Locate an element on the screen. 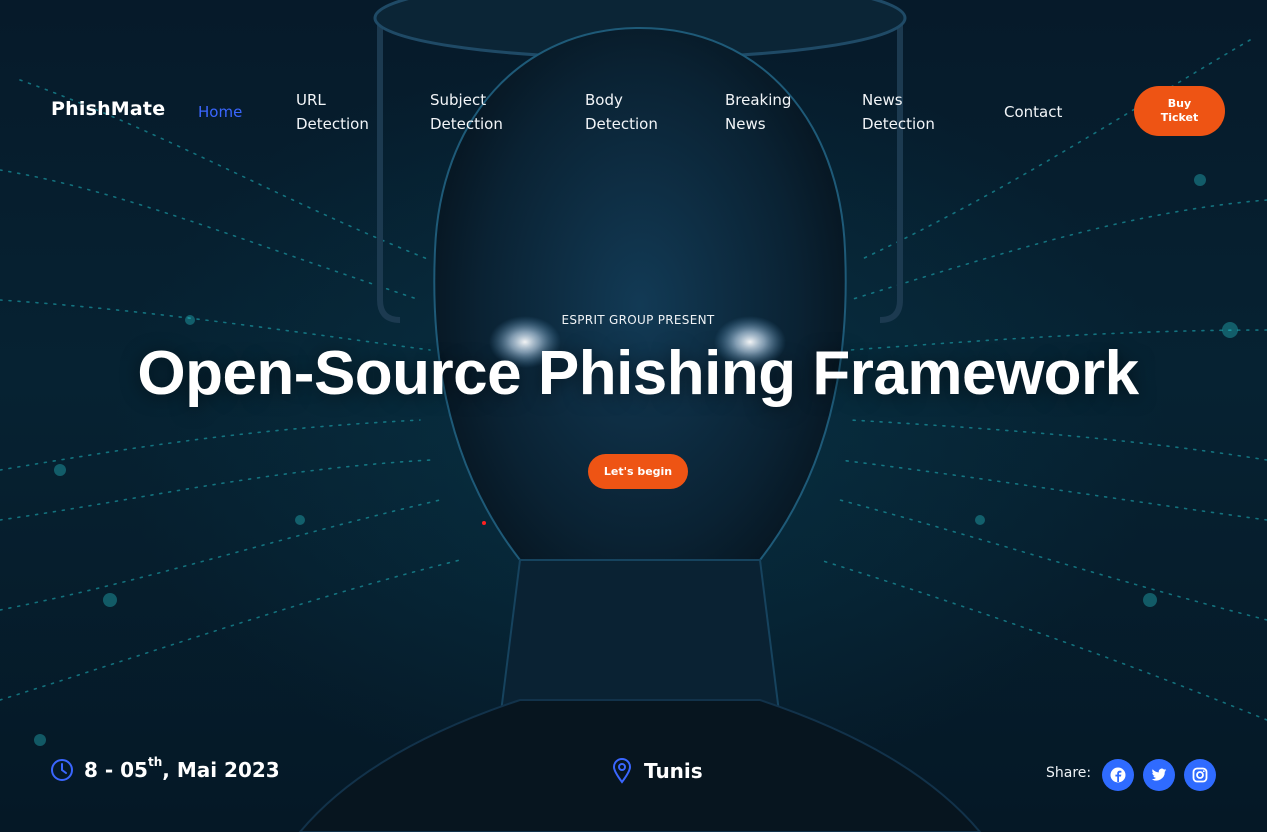 This screenshot has width=1267, height=832. instagram-share-button is located at coordinates (1200, 775).